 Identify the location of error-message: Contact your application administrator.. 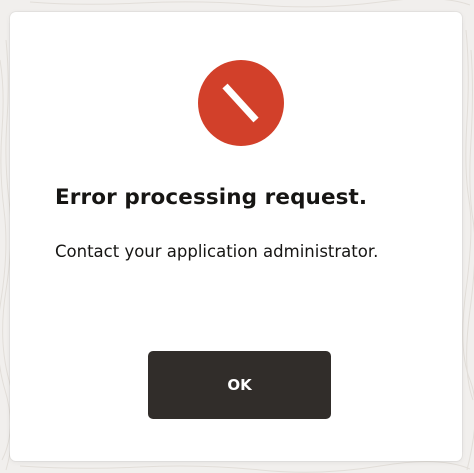
(217, 251).